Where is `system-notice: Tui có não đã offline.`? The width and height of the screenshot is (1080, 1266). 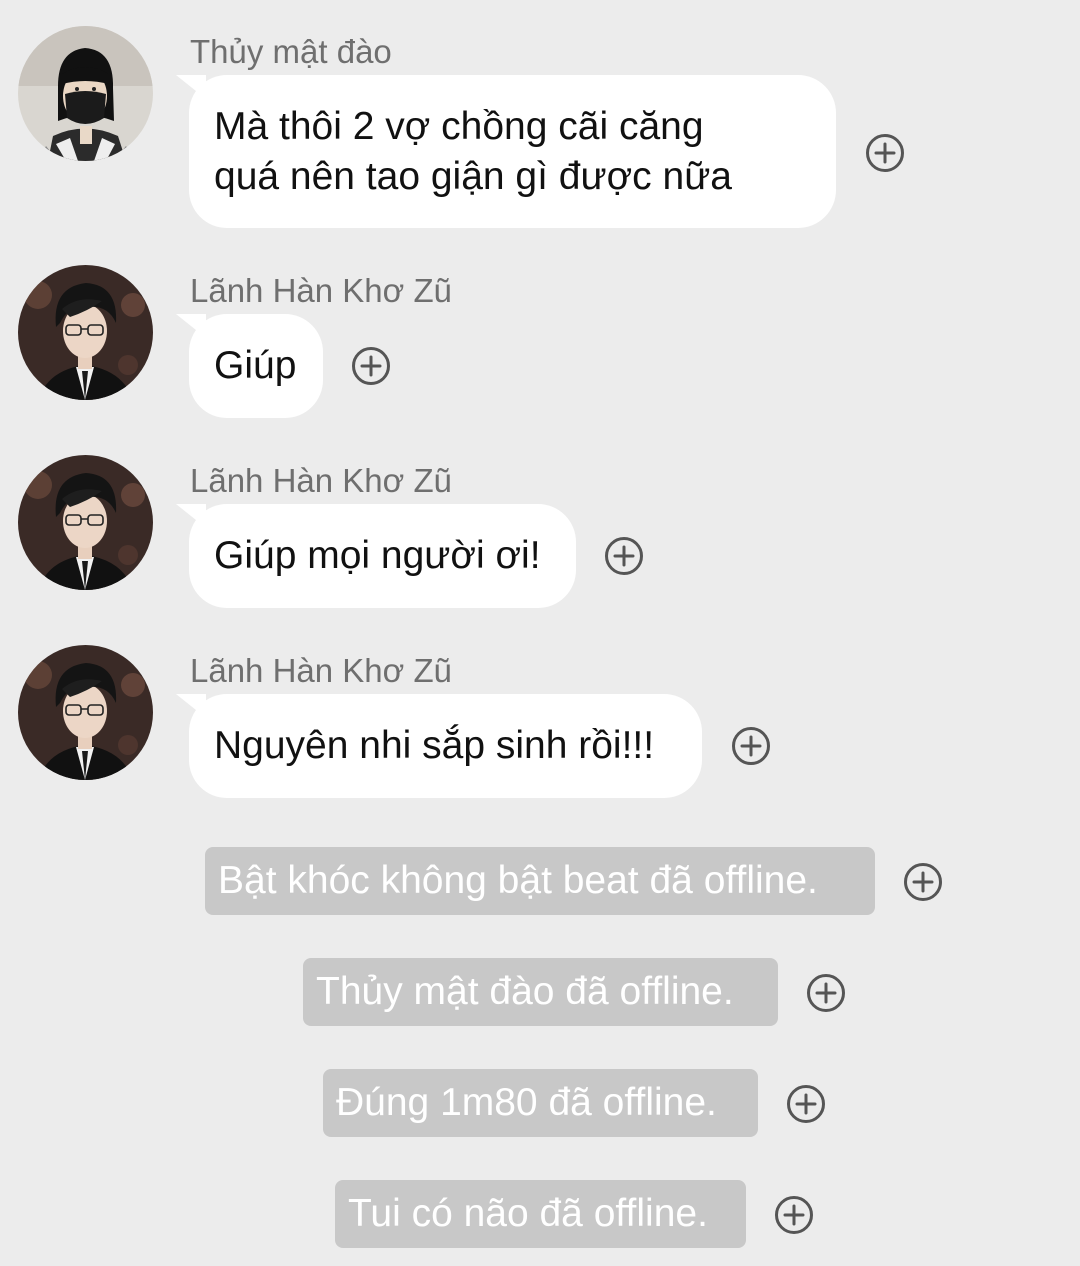
system-notice: Tui có não đã offline. is located at coordinates (540, 1214).